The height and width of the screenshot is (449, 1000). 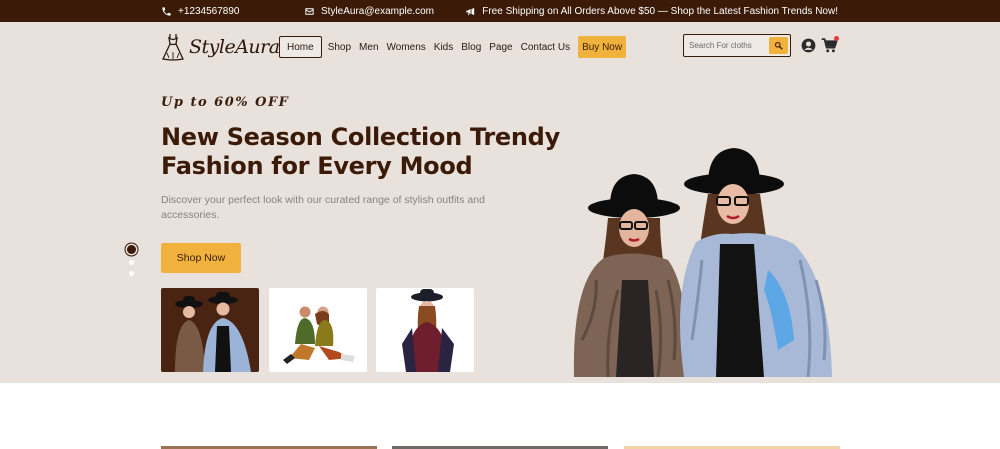 I want to click on brand-name: StyleAura, so click(x=234, y=47).